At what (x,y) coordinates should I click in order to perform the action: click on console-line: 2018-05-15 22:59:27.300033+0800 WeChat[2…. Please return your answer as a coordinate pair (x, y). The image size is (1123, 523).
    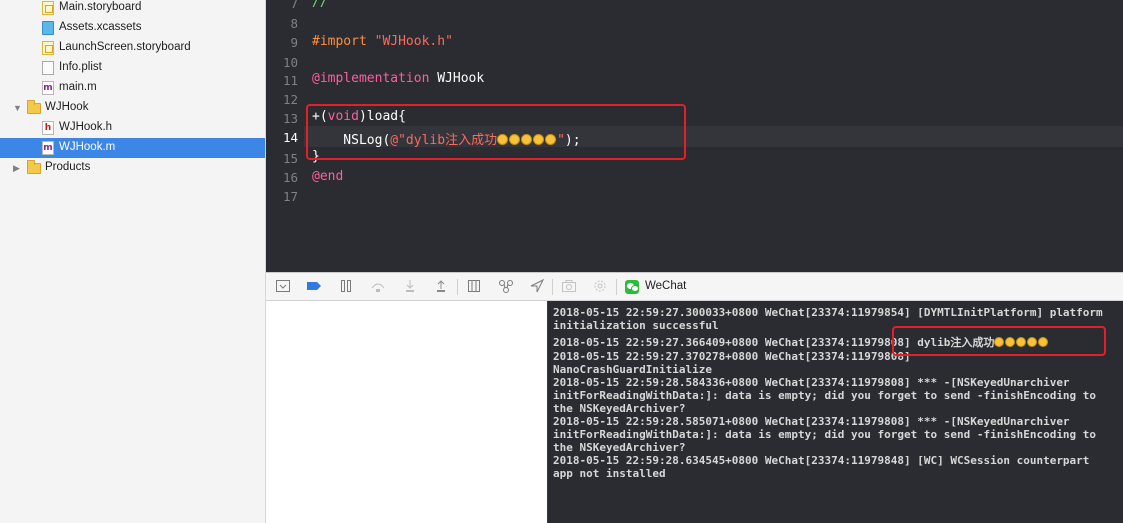
    Looking at the image, I should click on (828, 312).